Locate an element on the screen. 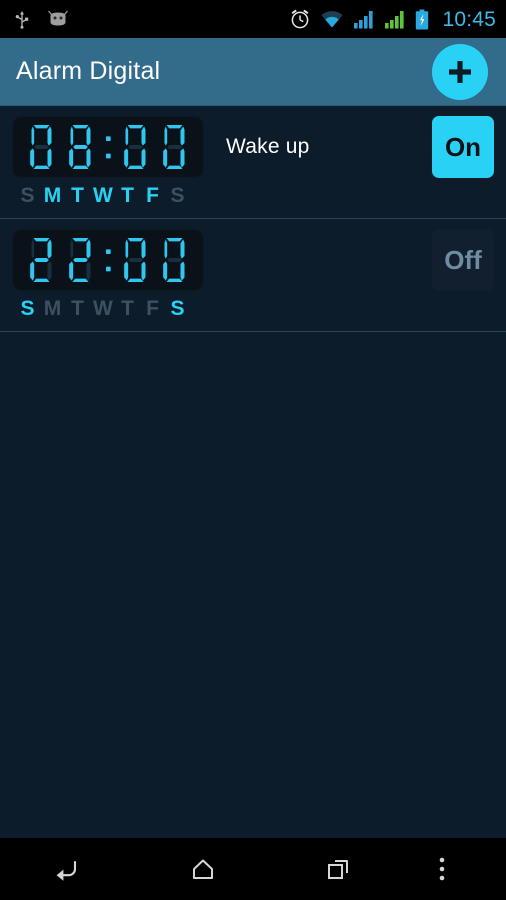 This screenshot has height=900, width=506. status-bar-left-icons is located at coordinates (42, 19).